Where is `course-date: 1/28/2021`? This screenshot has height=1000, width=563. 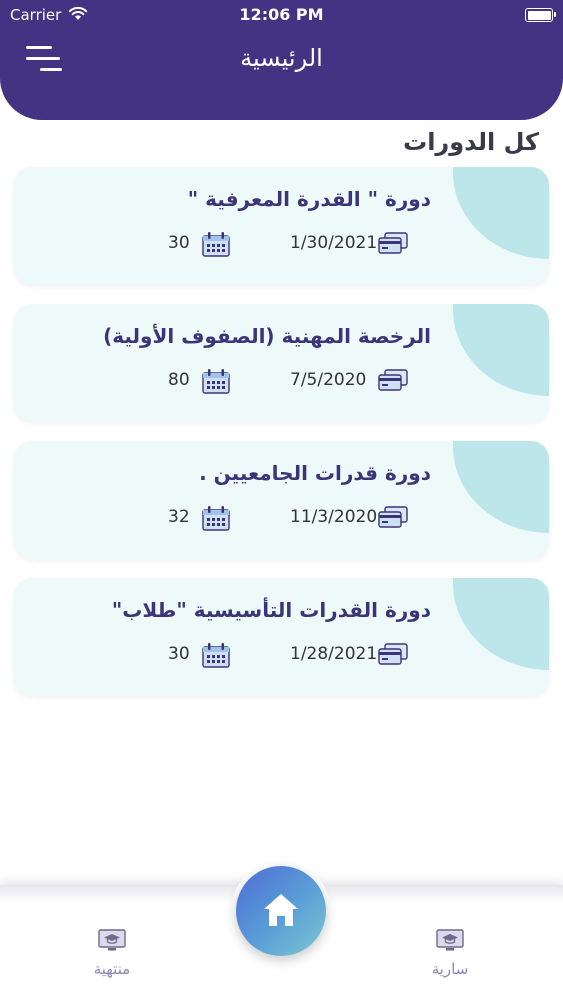 course-date: 1/28/2021 is located at coordinates (334, 654).